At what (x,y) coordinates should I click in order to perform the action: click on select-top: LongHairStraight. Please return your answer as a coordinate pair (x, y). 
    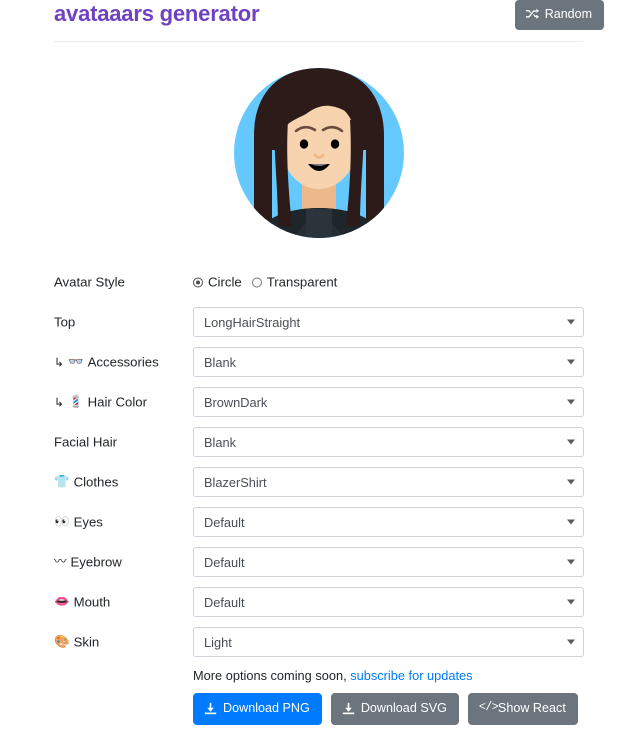
    Looking at the image, I should click on (388, 322).